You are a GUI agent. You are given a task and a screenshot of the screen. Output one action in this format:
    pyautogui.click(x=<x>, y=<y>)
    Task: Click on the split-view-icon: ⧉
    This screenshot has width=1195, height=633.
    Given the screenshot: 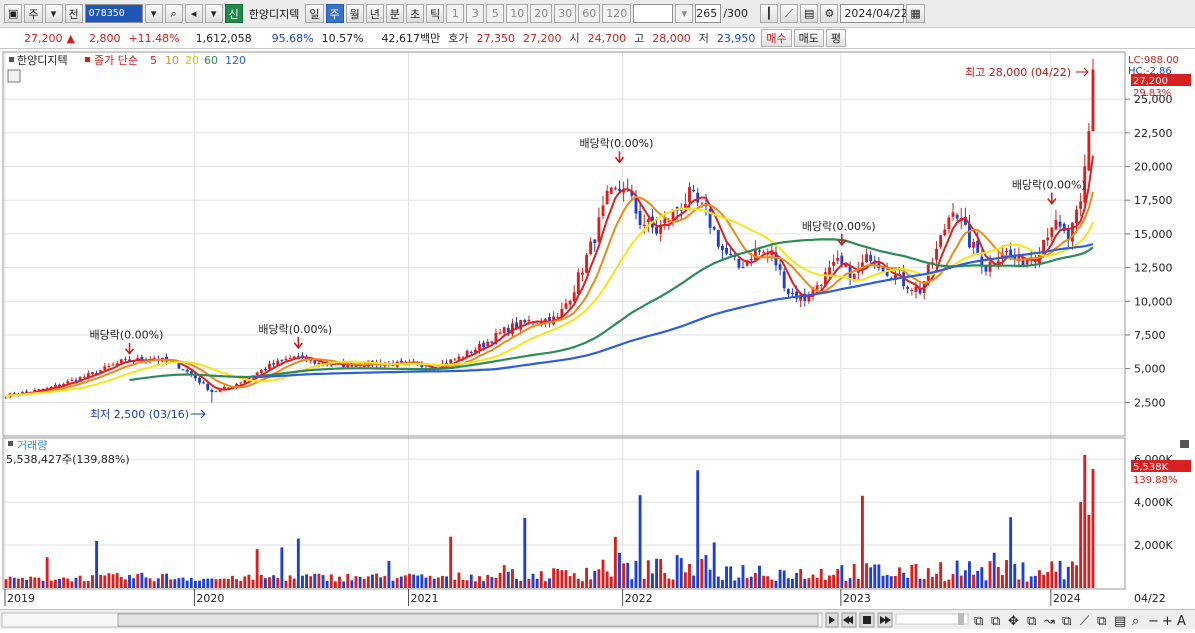 What is the action you would take?
    pyautogui.click(x=978, y=621)
    